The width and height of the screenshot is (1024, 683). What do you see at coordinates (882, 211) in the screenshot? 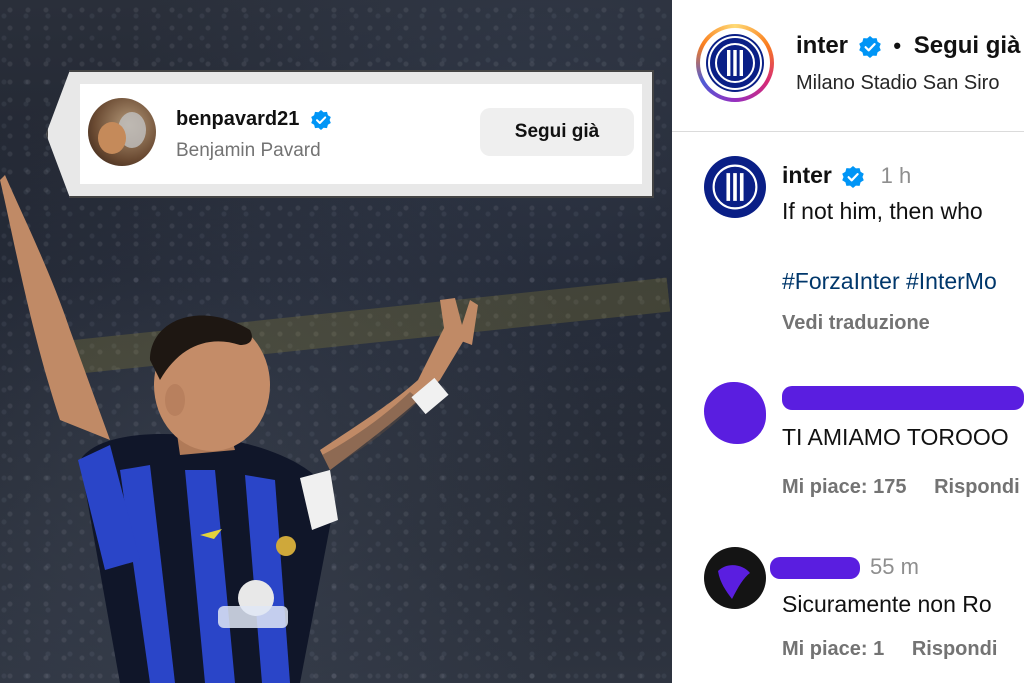
I see `caption-text: If not him, then who` at bounding box center [882, 211].